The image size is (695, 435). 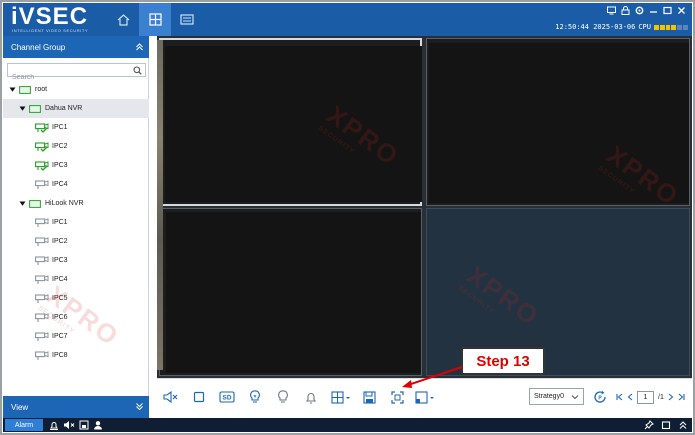 I want to click on tab-home, so click(x=123, y=19).